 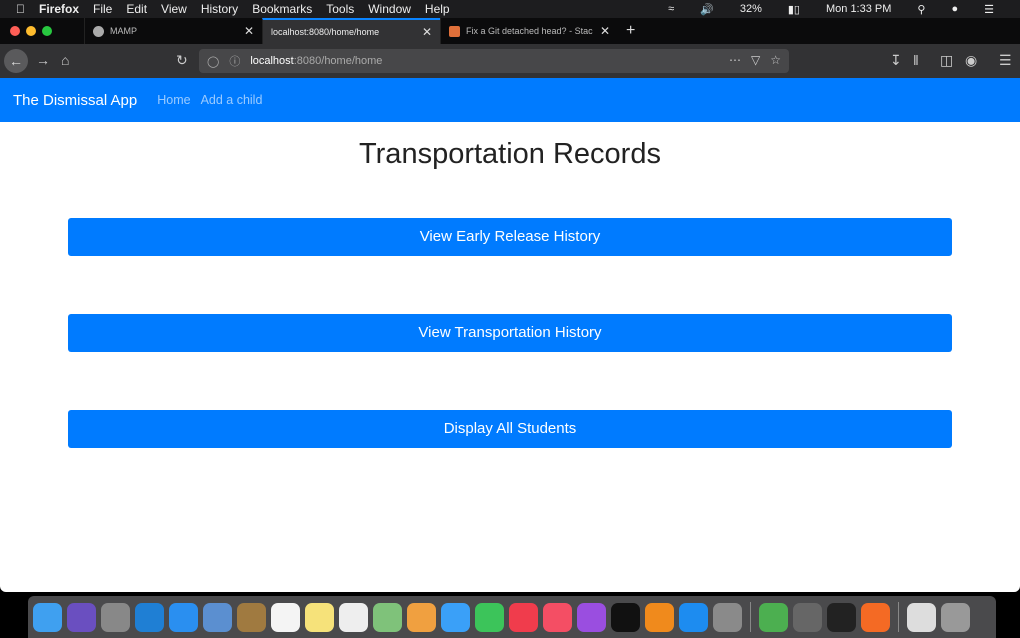 I want to click on spotlight-icon: ⚲, so click(x=921, y=9).